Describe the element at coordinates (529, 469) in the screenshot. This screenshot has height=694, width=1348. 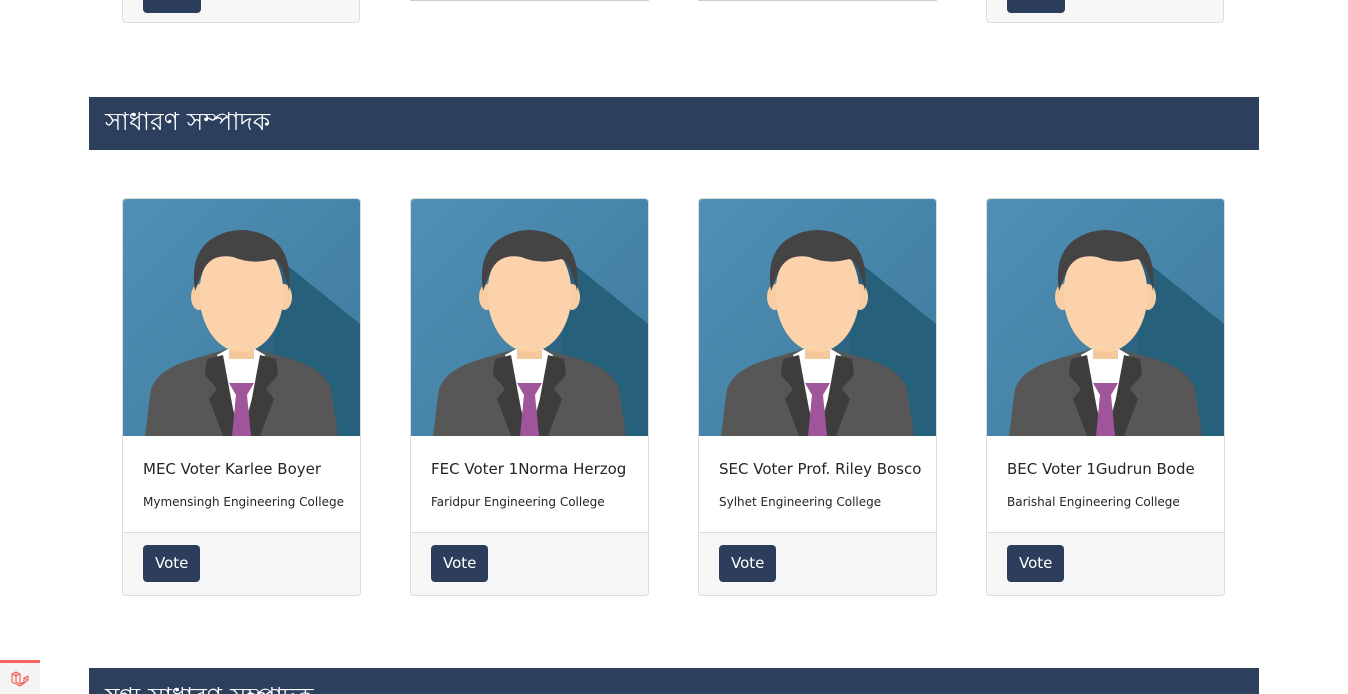
I see `candidate-name: FEC Voter 1Norma Herzog` at that location.